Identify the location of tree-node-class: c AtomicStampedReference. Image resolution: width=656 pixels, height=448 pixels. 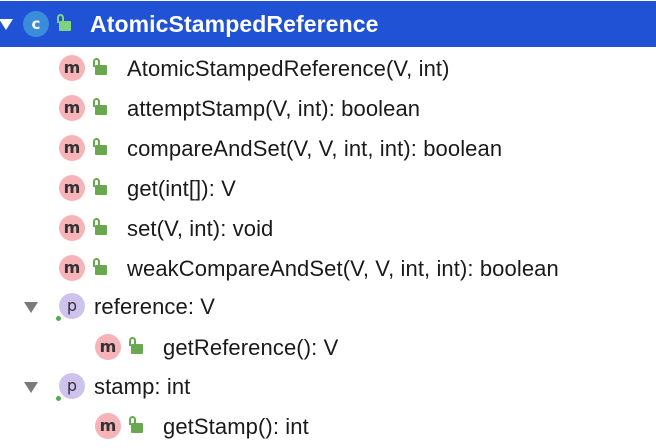
(328, 24).